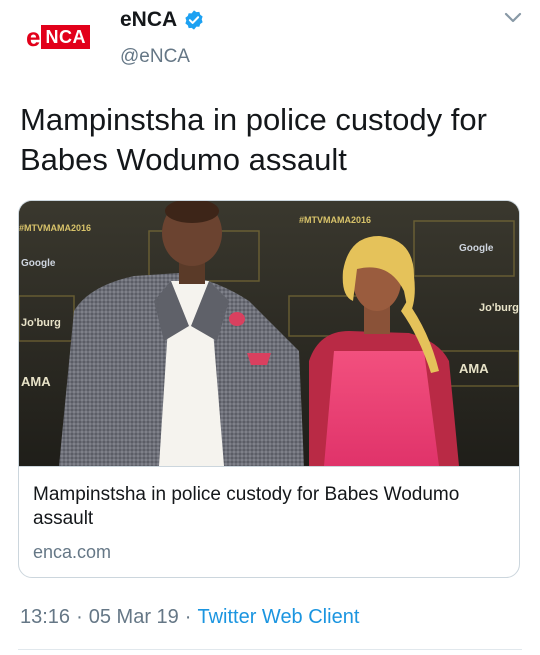 The image size is (540, 655). I want to click on card-domain: enca.com, so click(72, 552).